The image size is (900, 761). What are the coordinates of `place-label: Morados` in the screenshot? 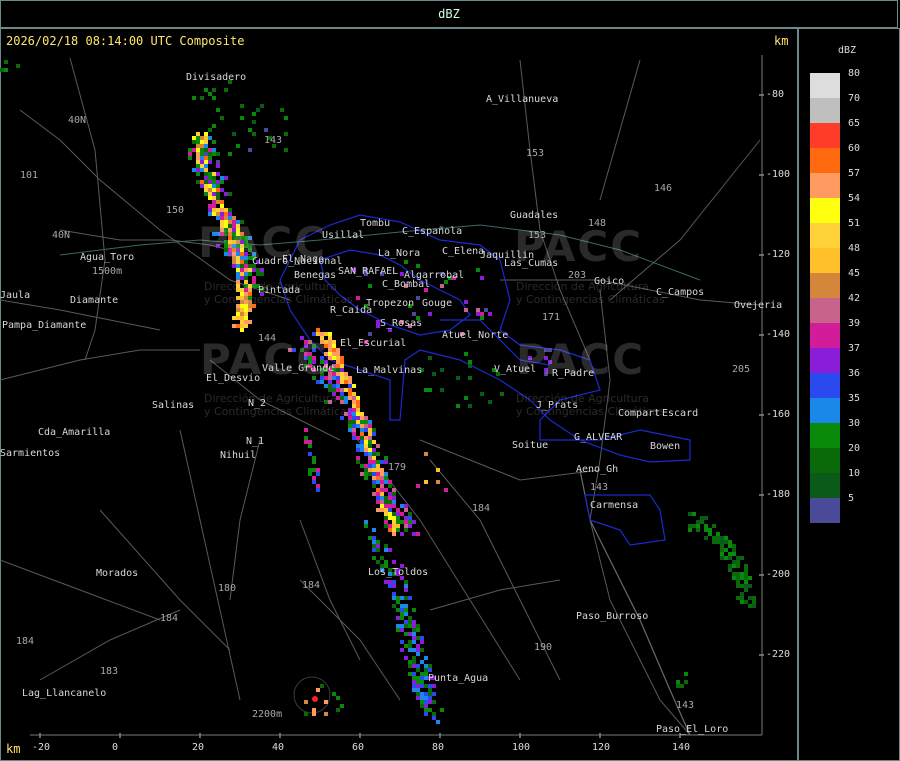 It's located at (117, 573).